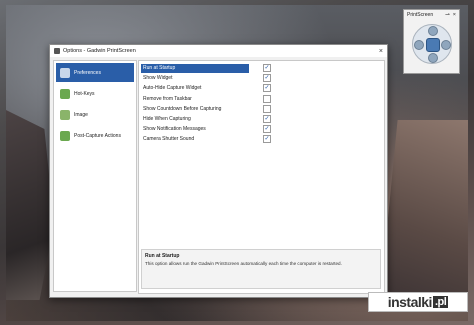 Image resolution: width=474 pixels, height=325 pixels. I want to click on widget-close-button: ×, so click(454, 15).